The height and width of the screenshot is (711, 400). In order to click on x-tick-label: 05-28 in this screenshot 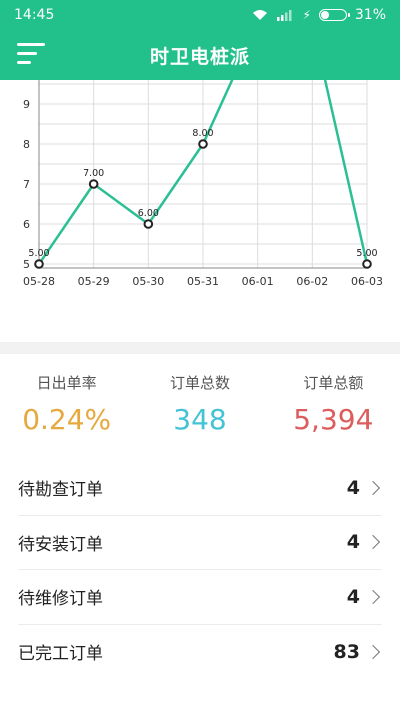, I will do `click(39, 281)`.